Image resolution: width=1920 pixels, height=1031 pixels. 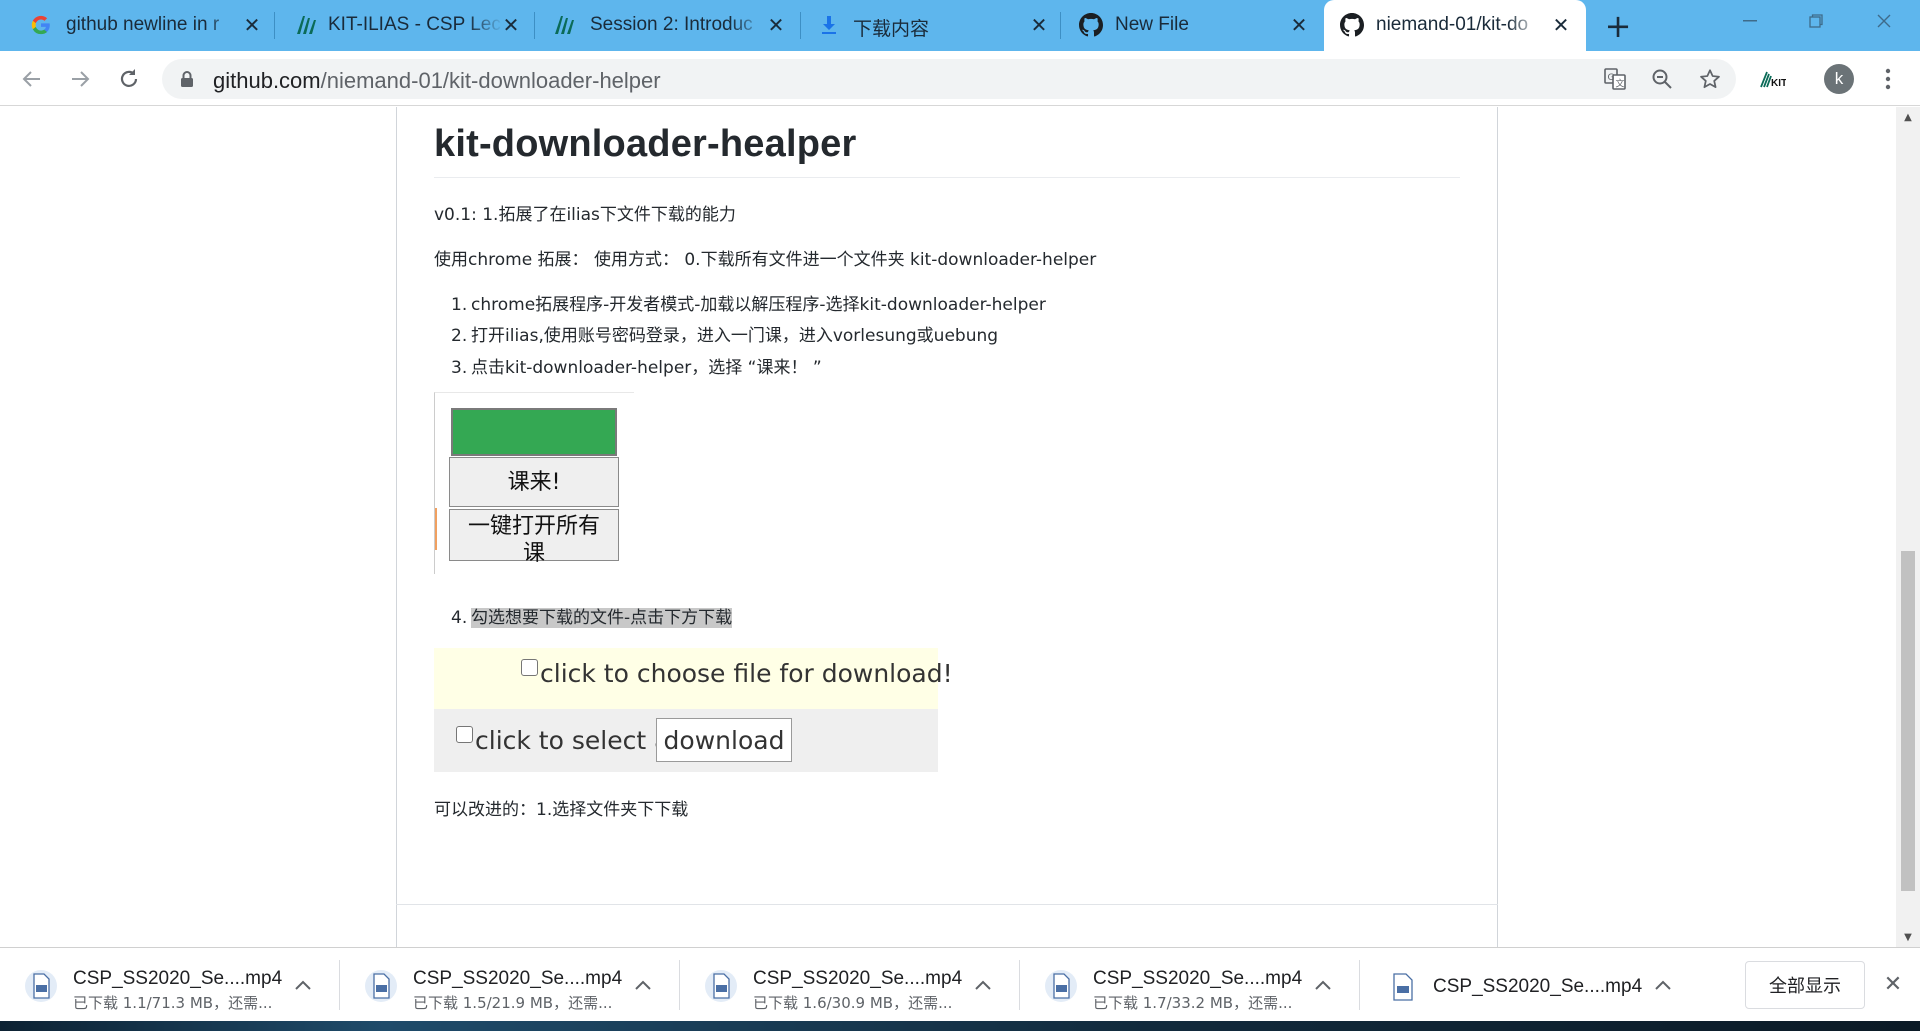 What do you see at coordinates (459, 368) in the screenshot?
I see `list-number: 3.` at bounding box center [459, 368].